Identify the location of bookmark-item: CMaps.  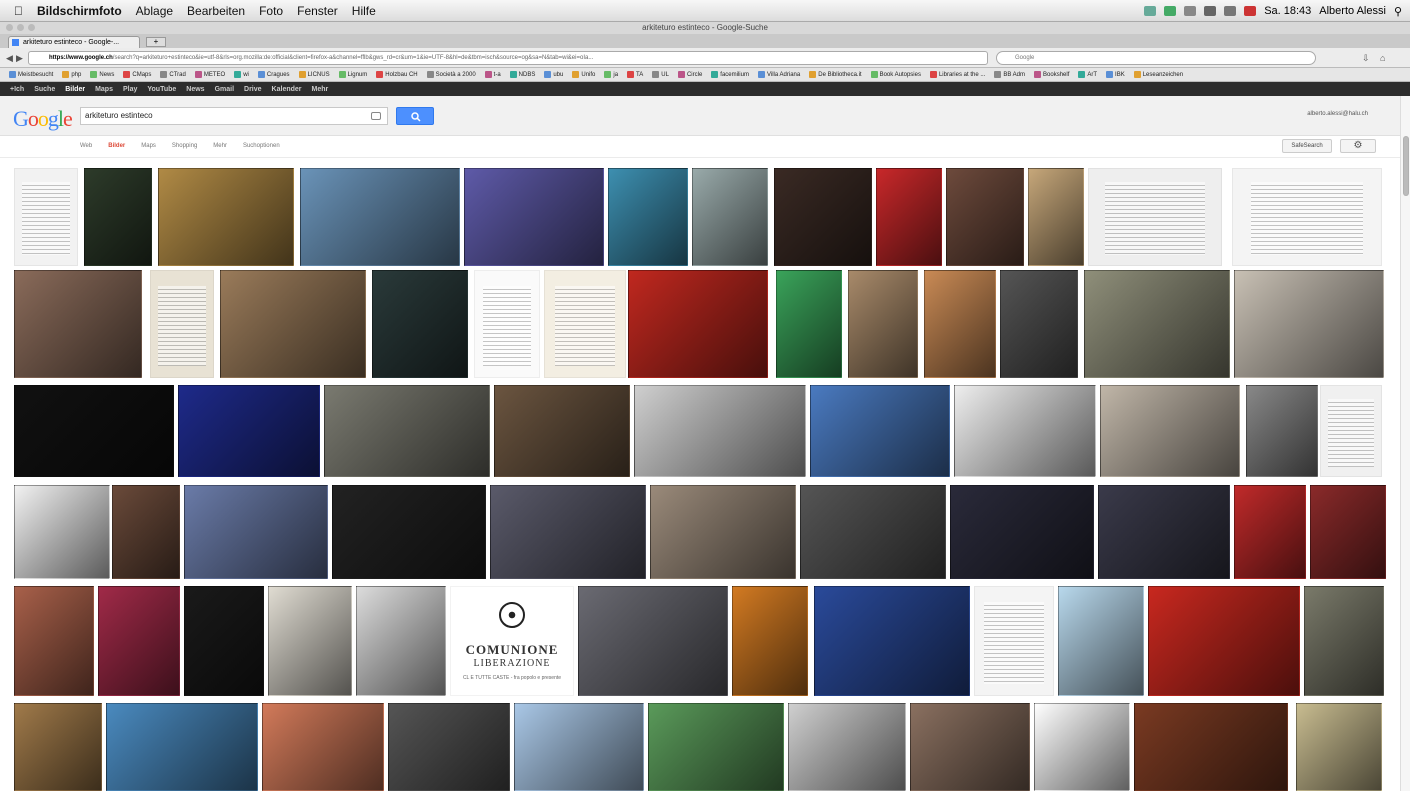
(137, 74).